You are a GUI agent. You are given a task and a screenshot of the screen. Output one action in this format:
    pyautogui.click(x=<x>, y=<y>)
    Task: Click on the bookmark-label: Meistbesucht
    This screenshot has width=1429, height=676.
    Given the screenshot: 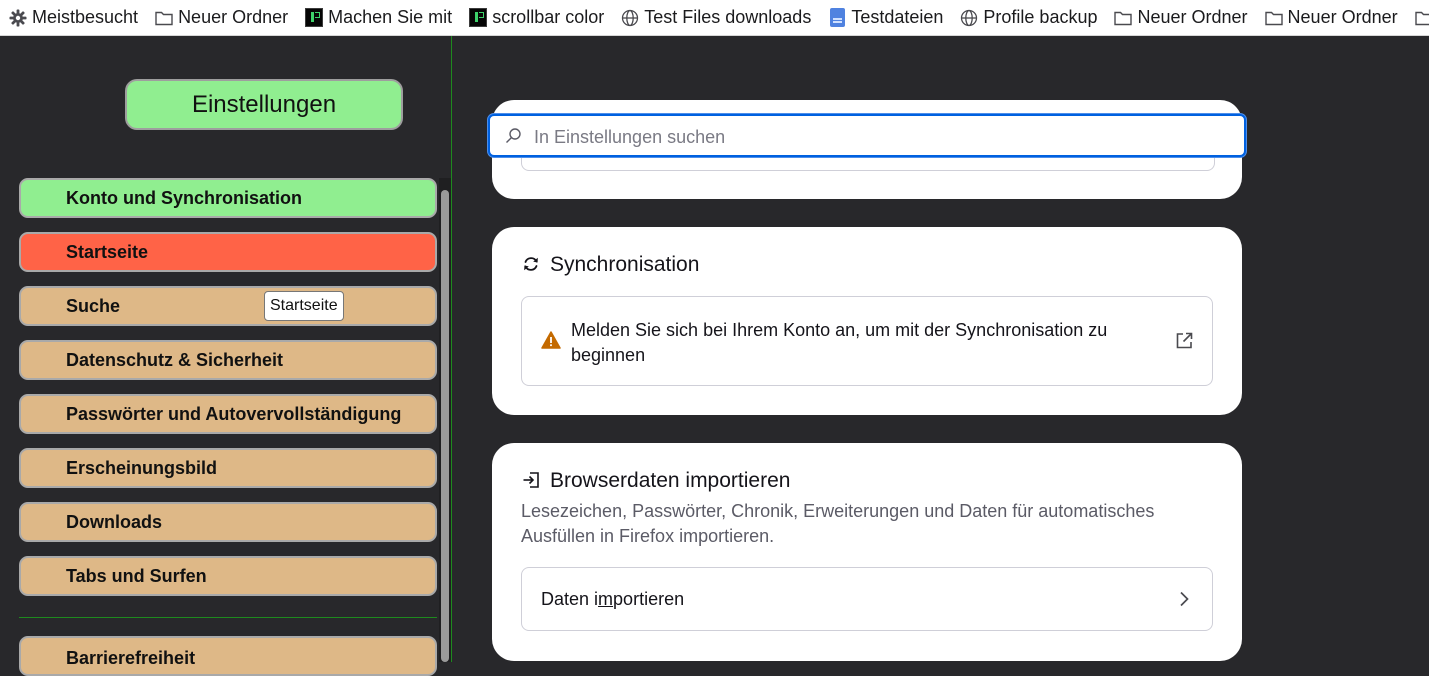 What is the action you would take?
    pyautogui.click(x=85, y=17)
    